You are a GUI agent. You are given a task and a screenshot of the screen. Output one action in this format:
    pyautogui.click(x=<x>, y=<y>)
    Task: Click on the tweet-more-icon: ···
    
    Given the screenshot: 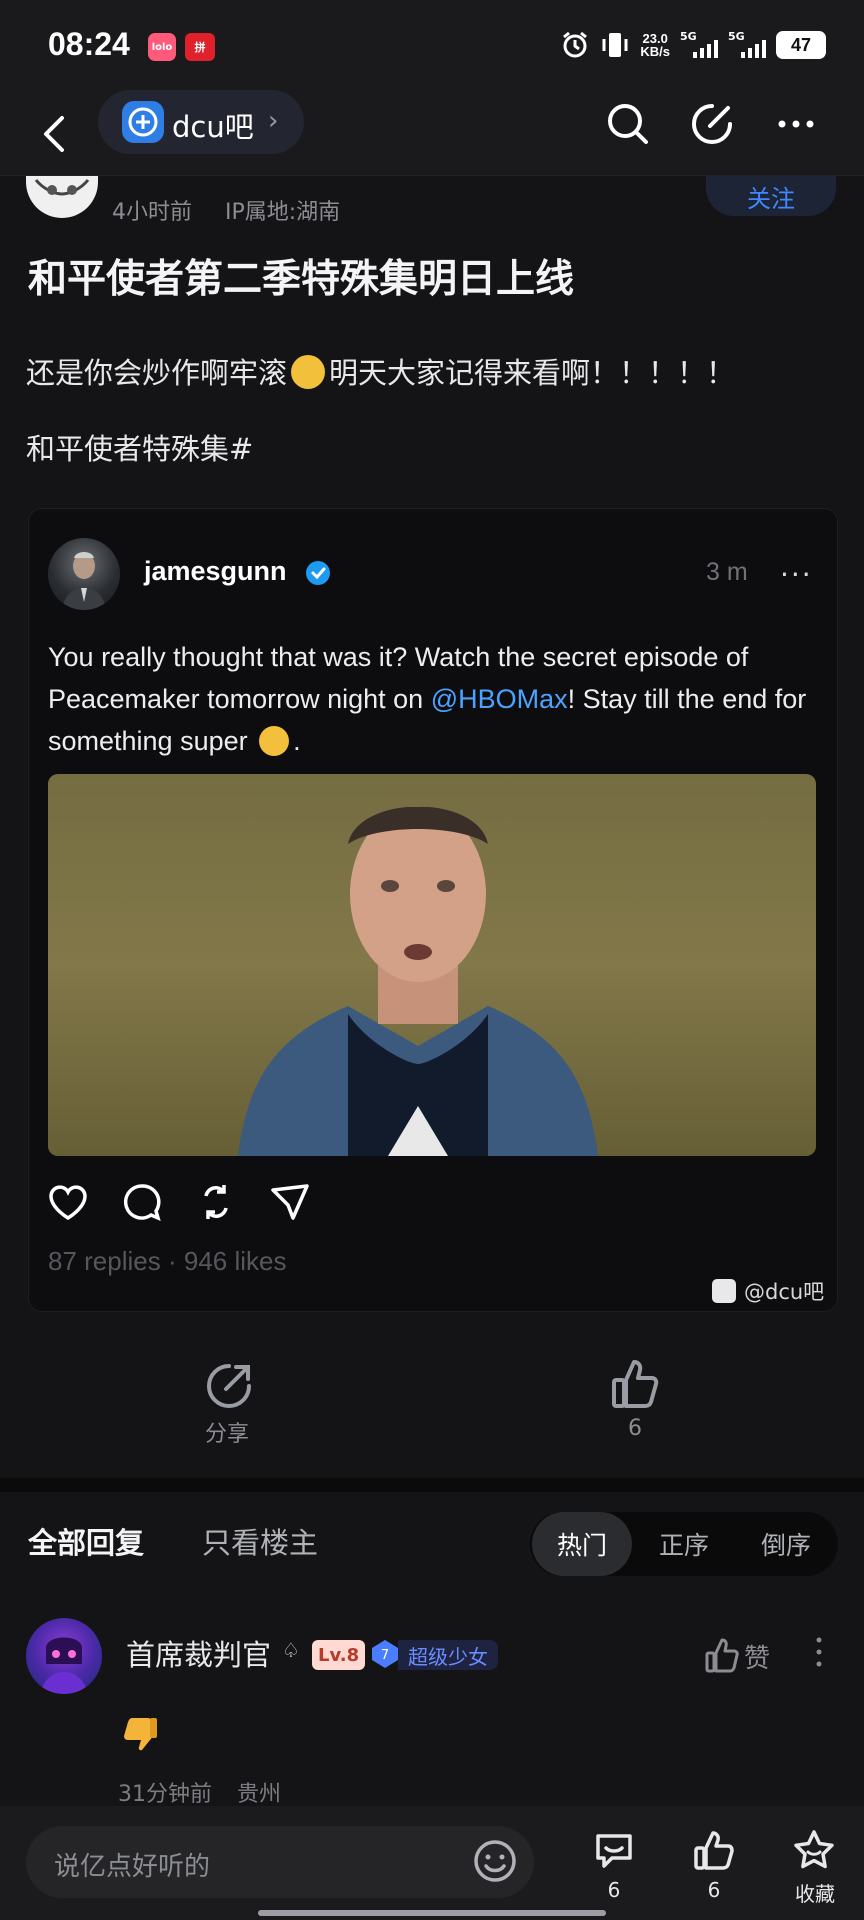 What is the action you would take?
    pyautogui.click(x=796, y=574)
    